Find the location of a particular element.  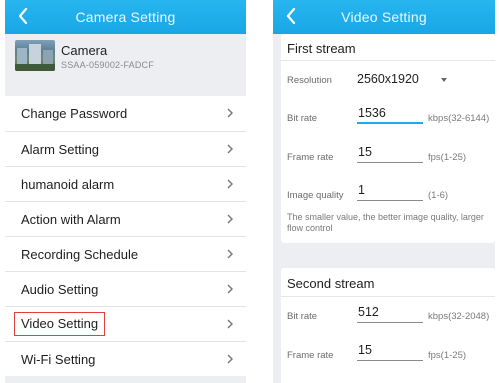

section-title: Second stream is located at coordinates (331, 283).